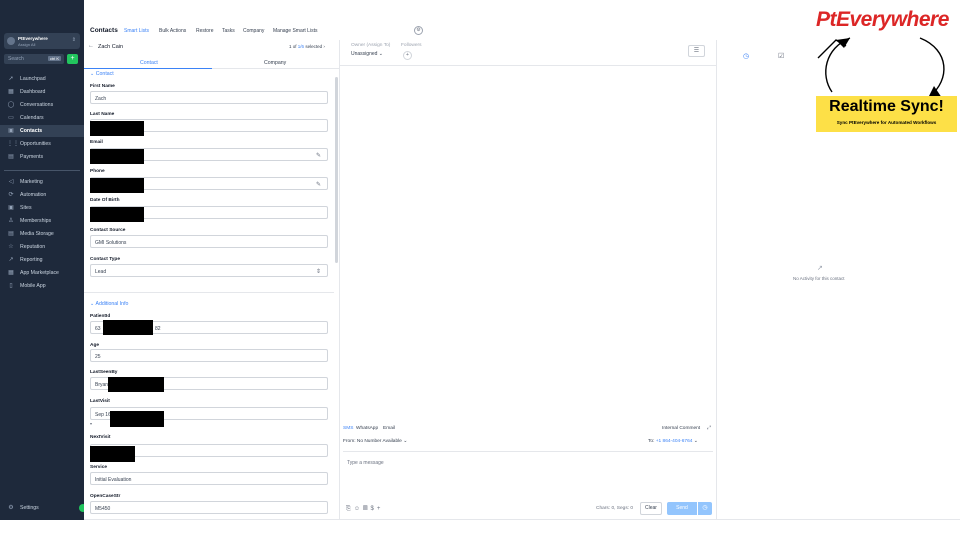 The height and width of the screenshot is (540, 960). I want to click on sidebar-item-payments: ▤ Payments, so click(42, 157).